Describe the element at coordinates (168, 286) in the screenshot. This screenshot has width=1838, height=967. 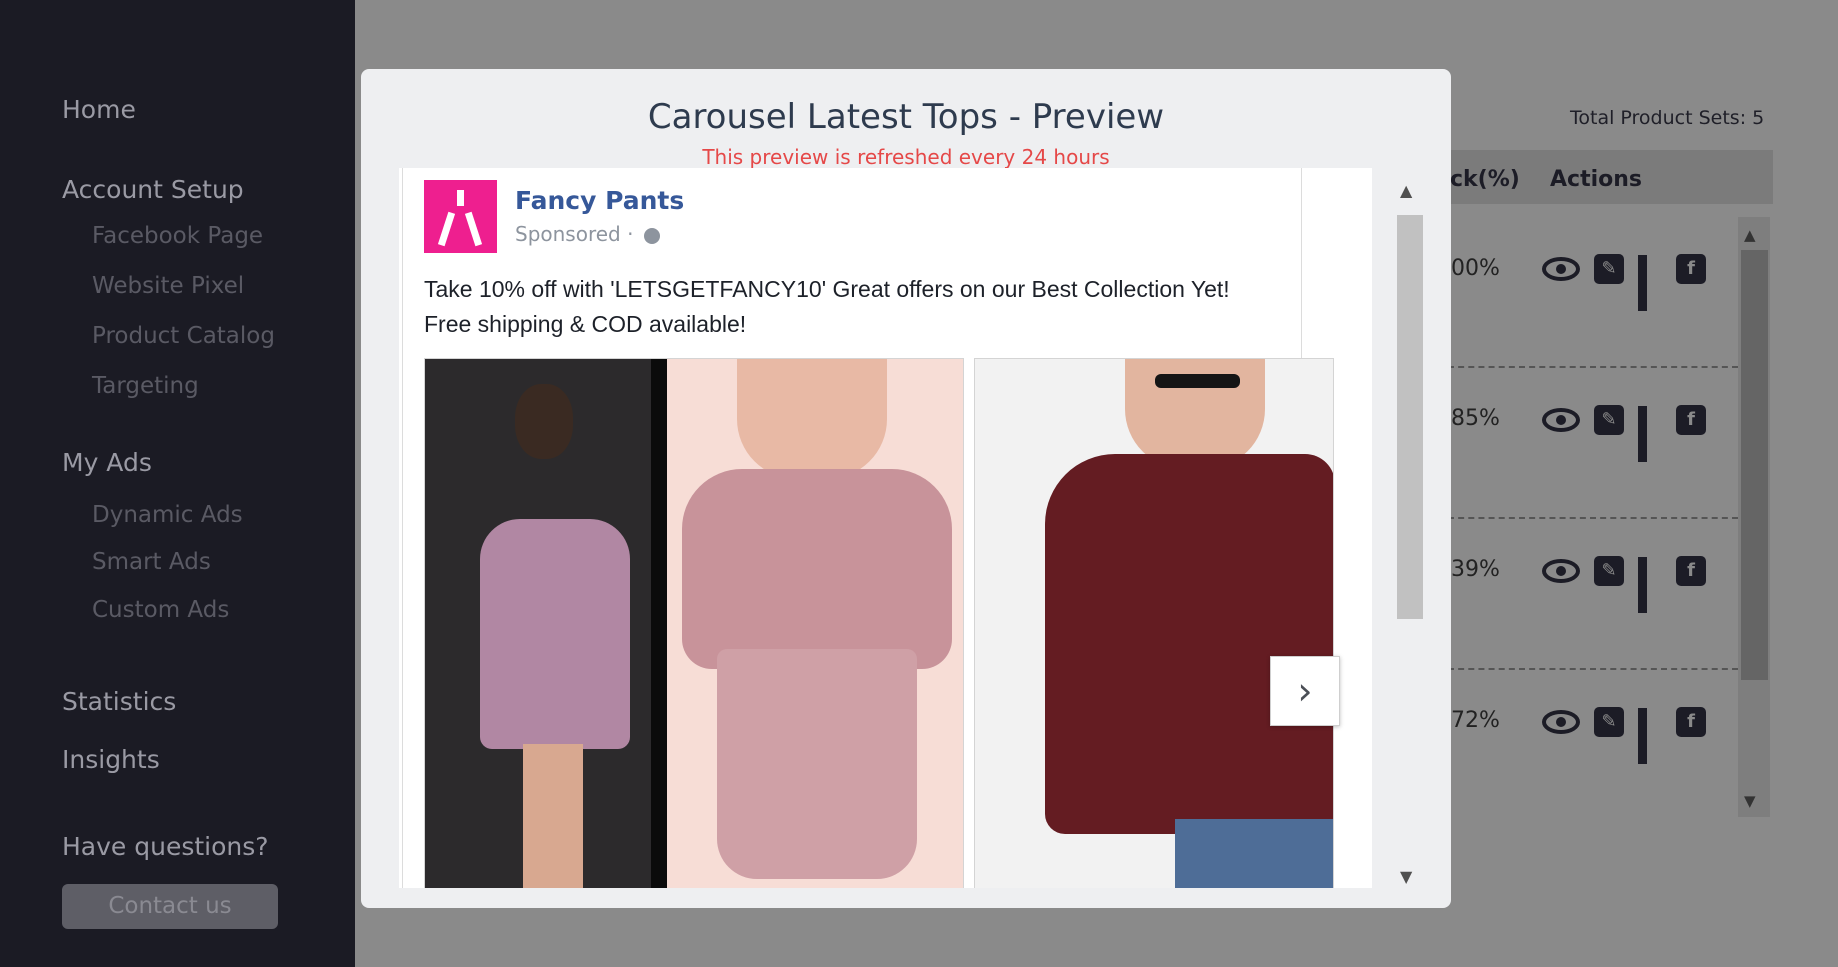
I see `sidebar-item-website-pixel: Website Pixel` at that location.